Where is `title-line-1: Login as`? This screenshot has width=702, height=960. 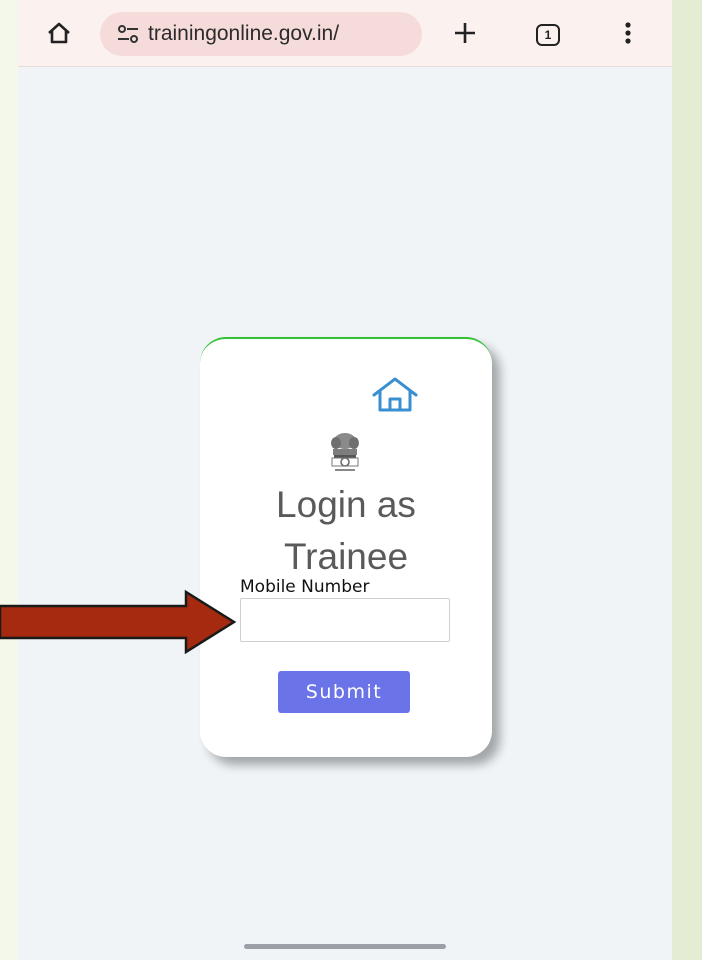
title-line-1: Login as is located at coordinates (346, 504).